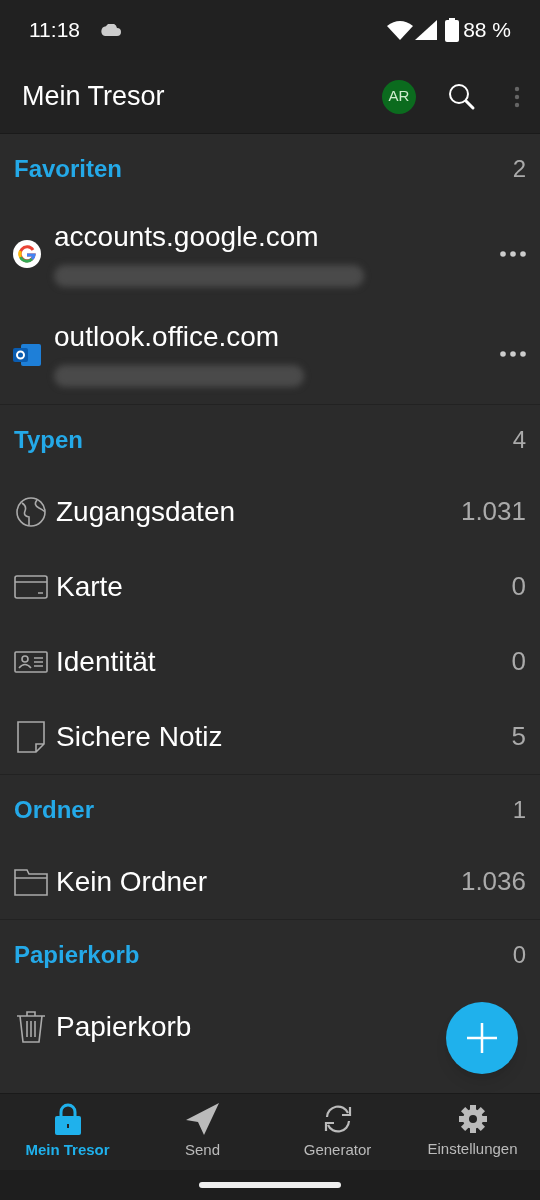 This screenshot has height=1200, width=540. I want to click on item-count: 1.036, so click(493, 881).